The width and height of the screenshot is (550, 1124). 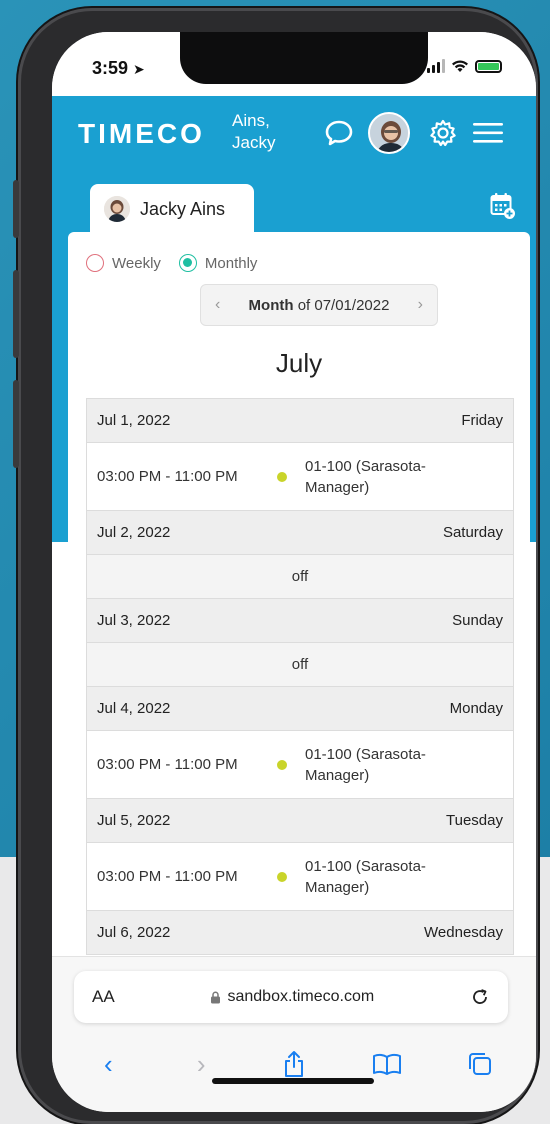 What do you see at coordinates (460, 66) in the screenshot?
I see `wifi-icon` at bounding box center [460, 66].